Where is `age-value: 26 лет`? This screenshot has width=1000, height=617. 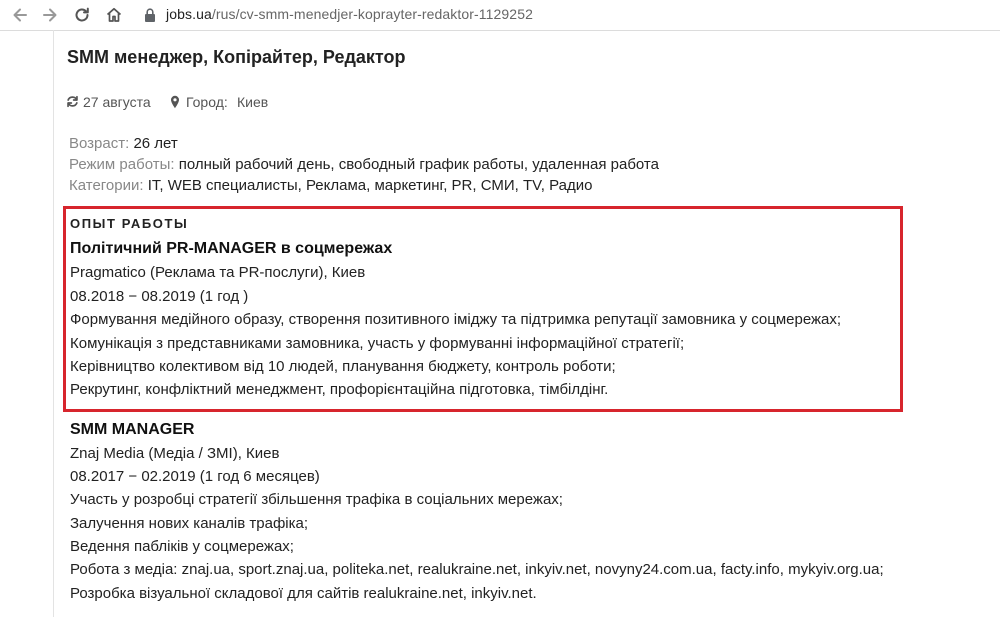 age-value: 26 лет is located at coordinates (155, 143).